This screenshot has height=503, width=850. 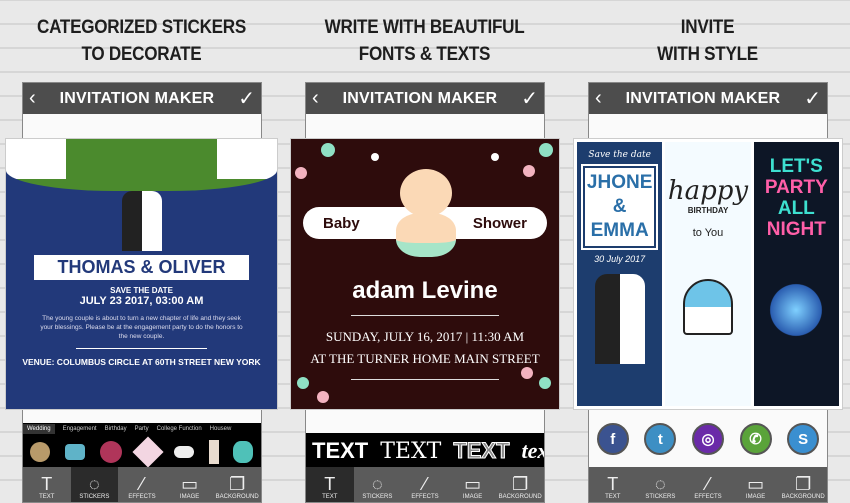 I want to click on couple-names: JHONE & EMMA, so click(x=619, y=207).